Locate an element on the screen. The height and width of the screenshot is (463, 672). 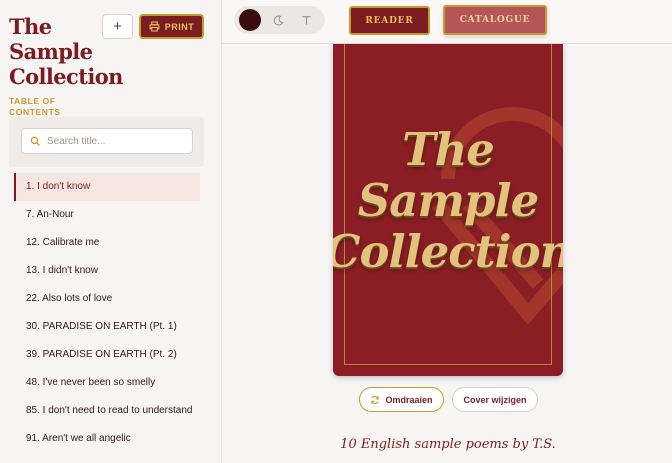
book-subtitle: 10 English sample poems by T.S. is located at coordinates (448, 444).